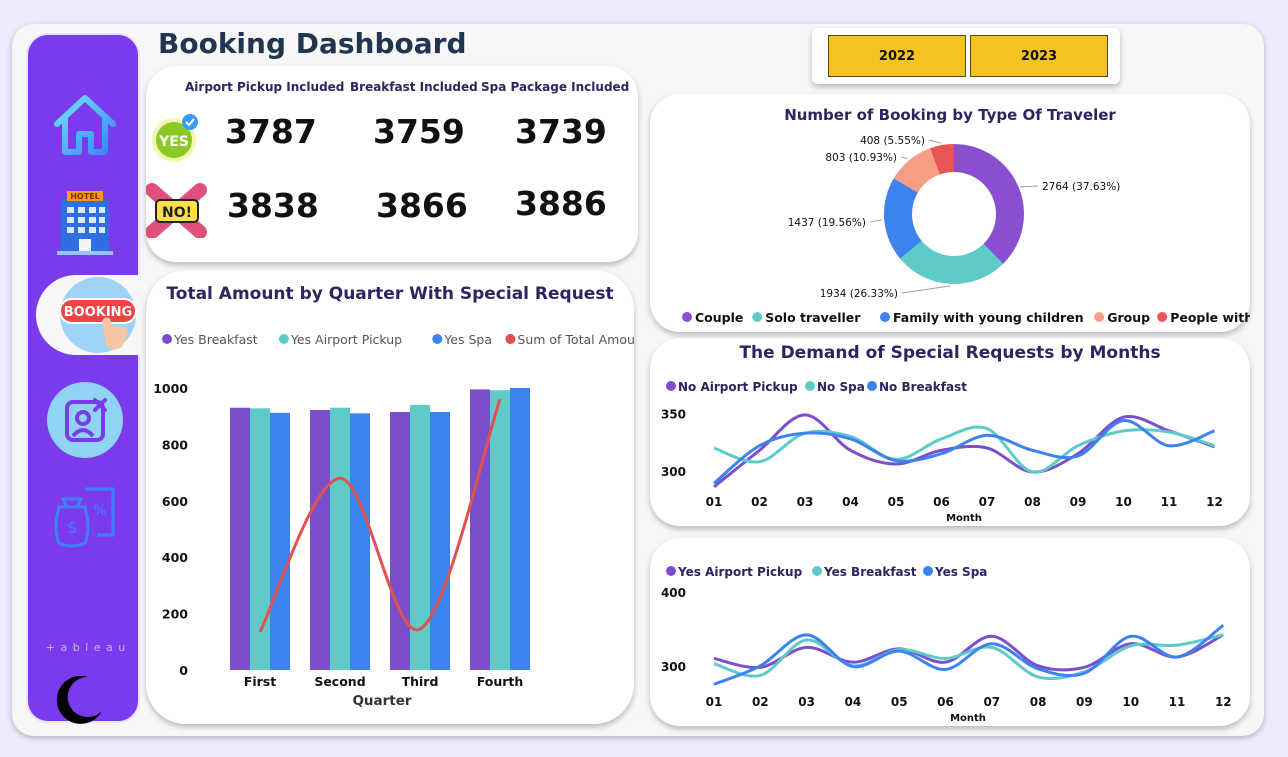  I want to click on legend-label: Family with young children, so click(988, 317).